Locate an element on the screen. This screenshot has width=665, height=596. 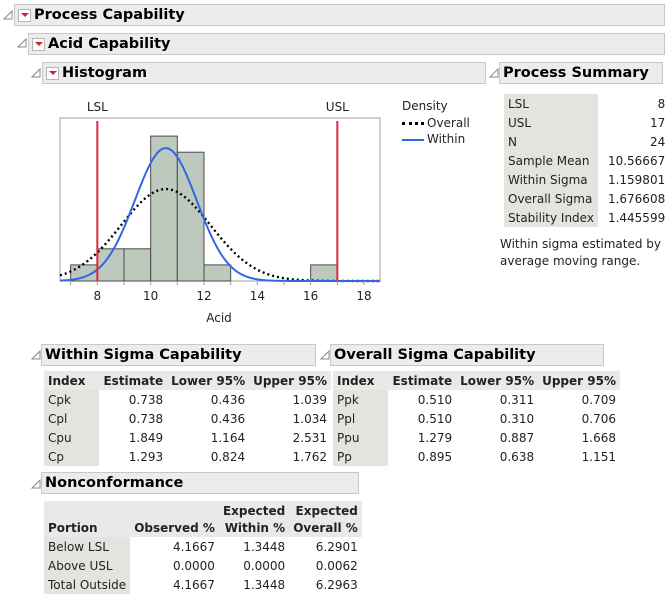
overall-sigma-title: Overall Sigma Capability is located at coordinates (435, 355).